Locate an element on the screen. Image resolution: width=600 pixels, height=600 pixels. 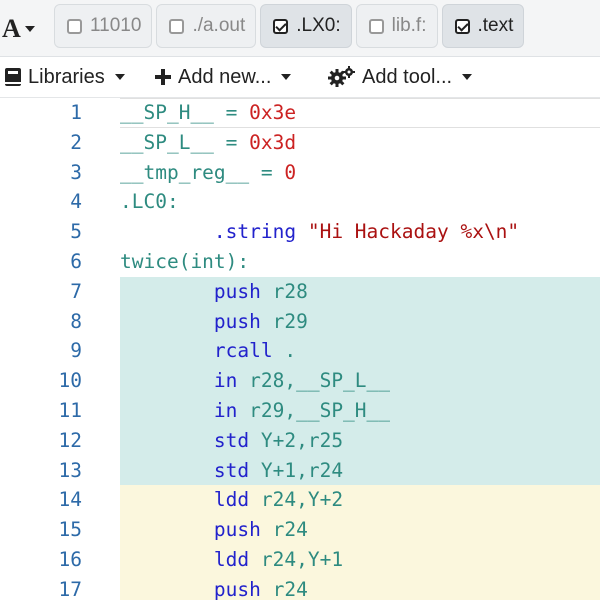
code-text: rcall . is located at coordinates (360, 351).